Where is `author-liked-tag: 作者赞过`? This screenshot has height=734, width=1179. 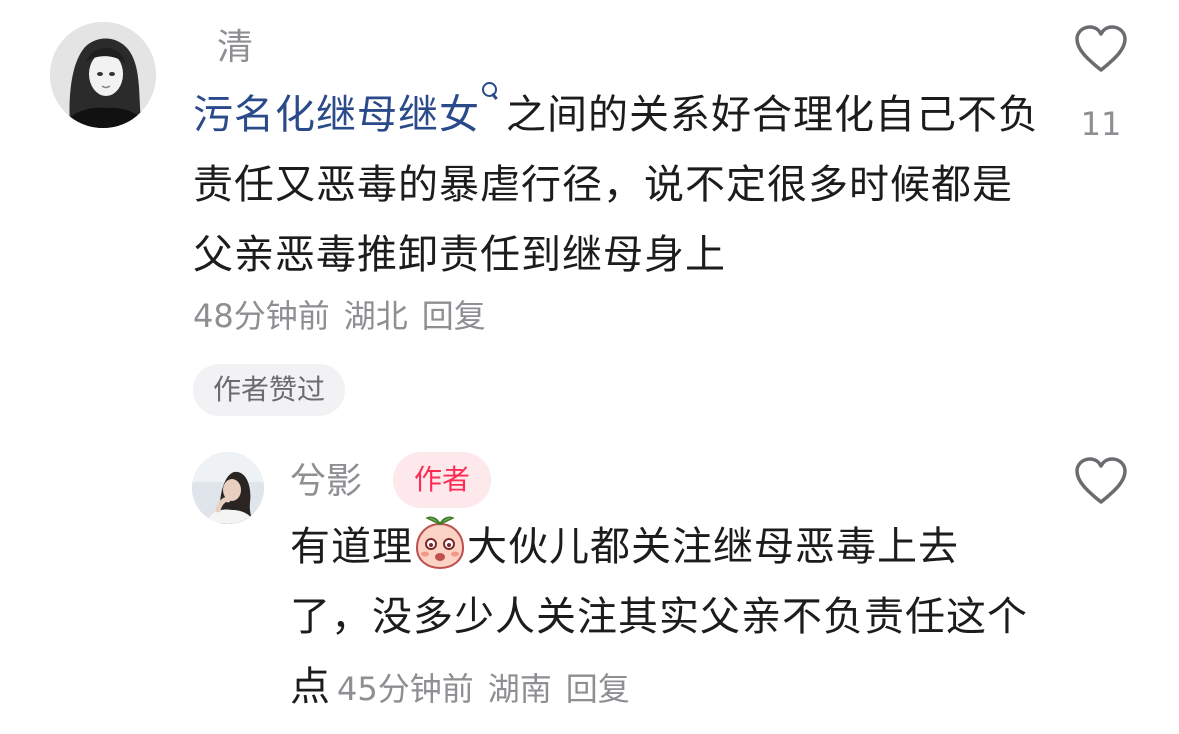 author-liked-tag: 作者赞过 is located at coordinates (269, 390).